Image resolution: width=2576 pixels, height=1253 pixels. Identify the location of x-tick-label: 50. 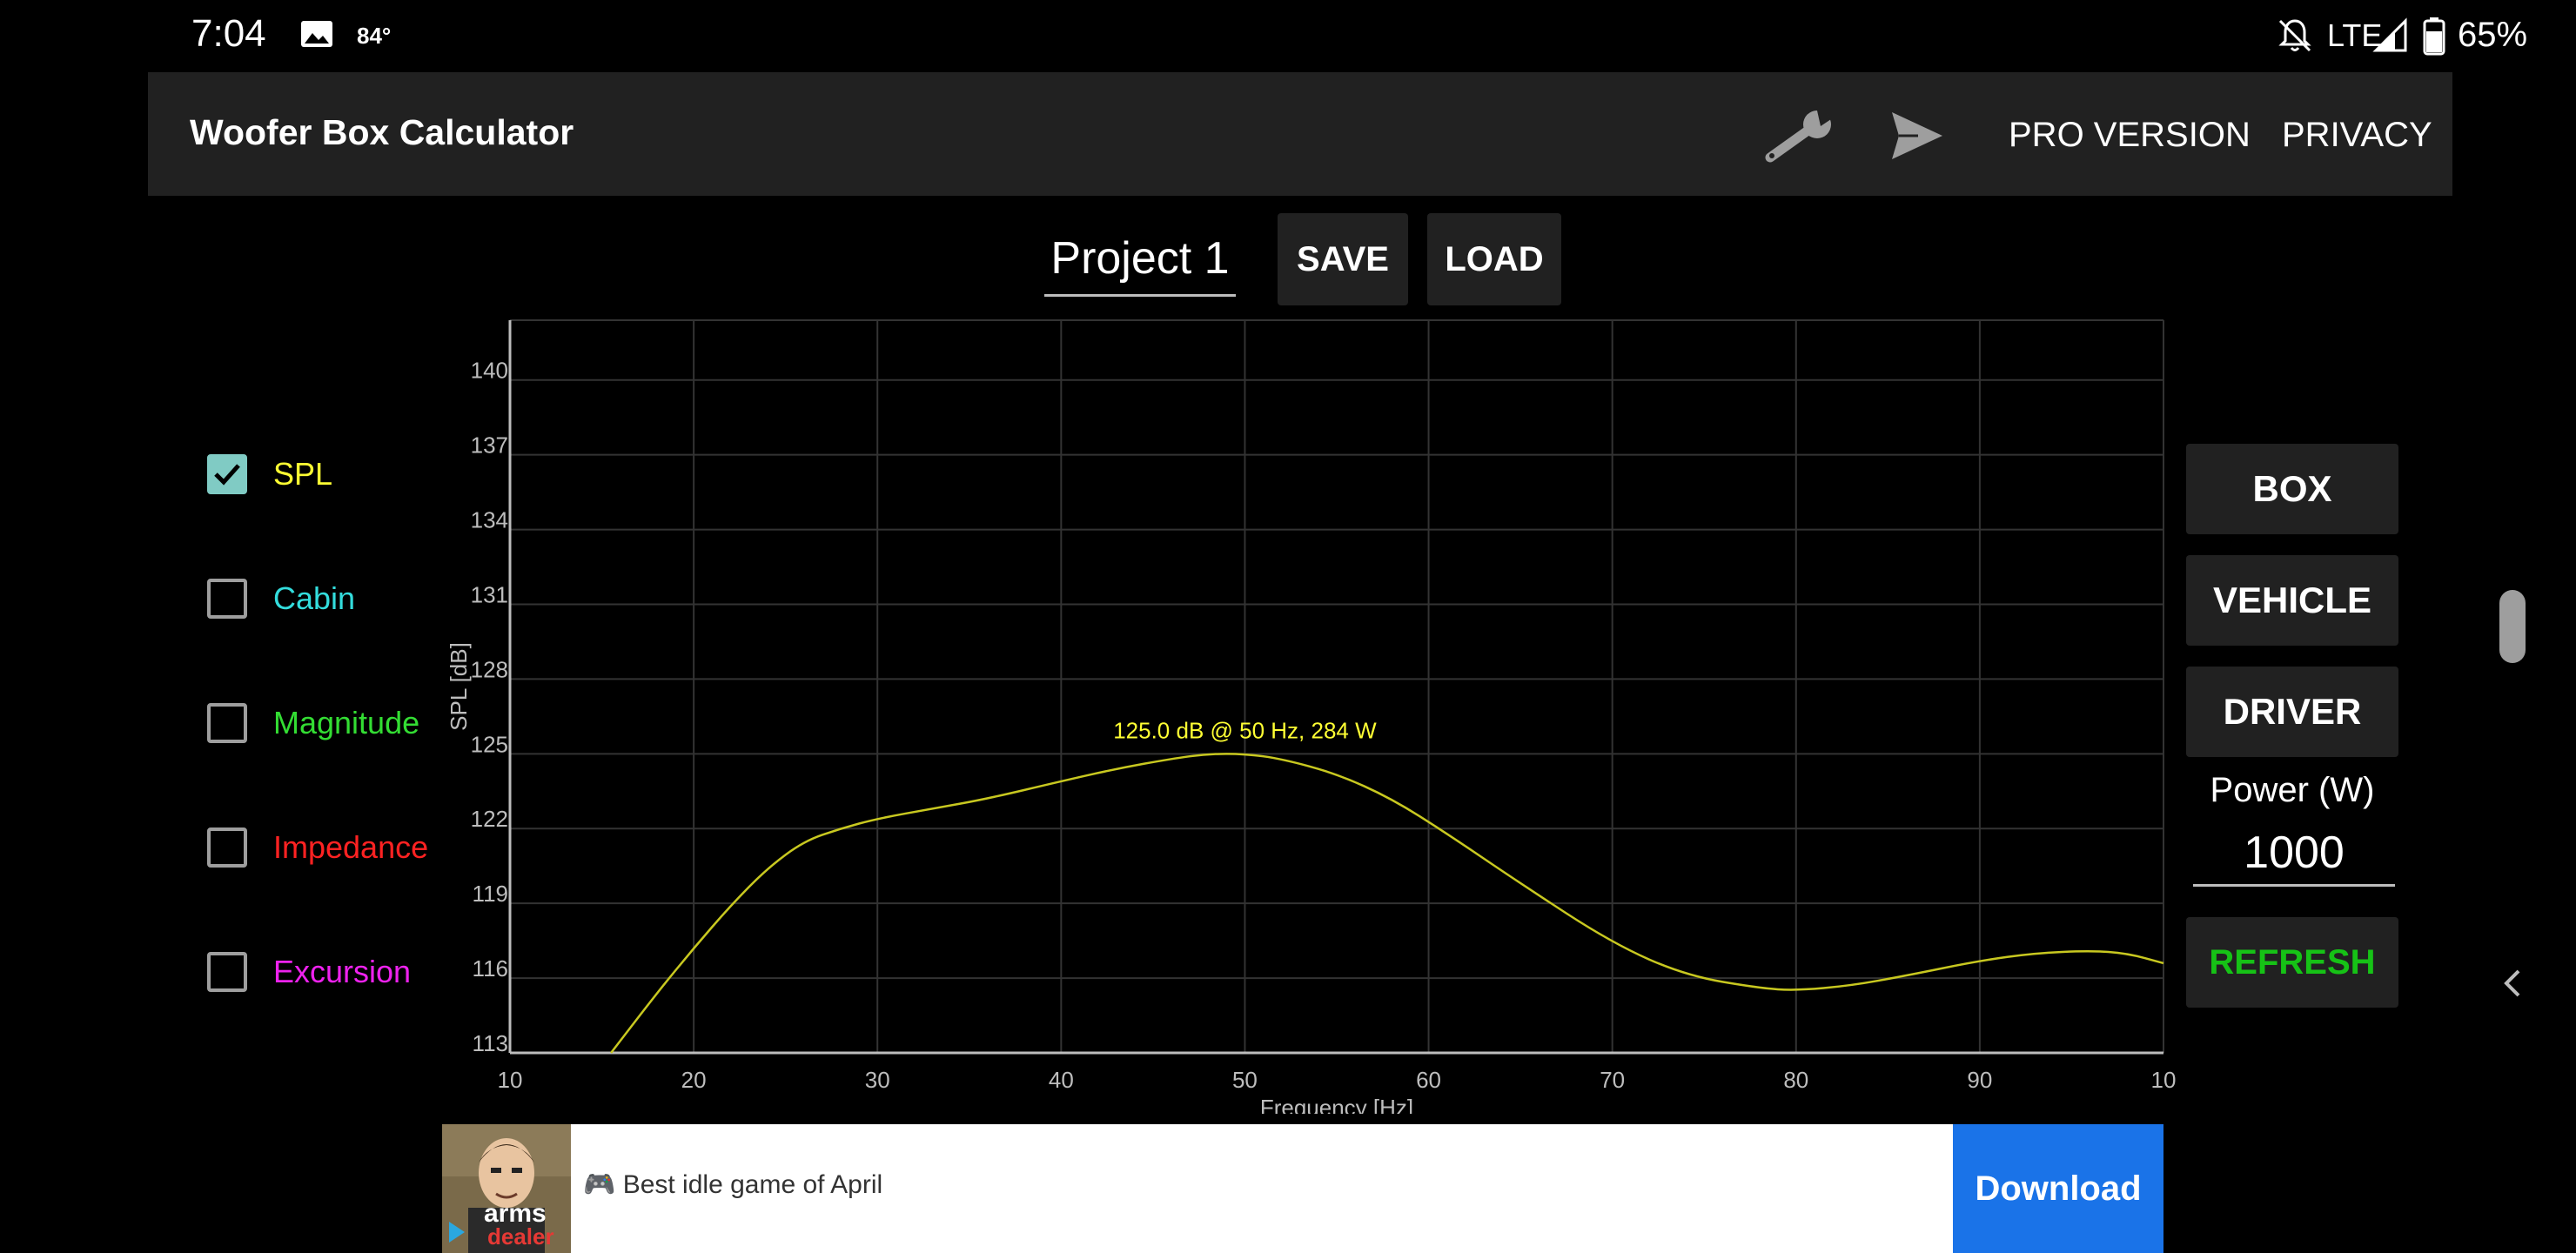
(1245, 1080).